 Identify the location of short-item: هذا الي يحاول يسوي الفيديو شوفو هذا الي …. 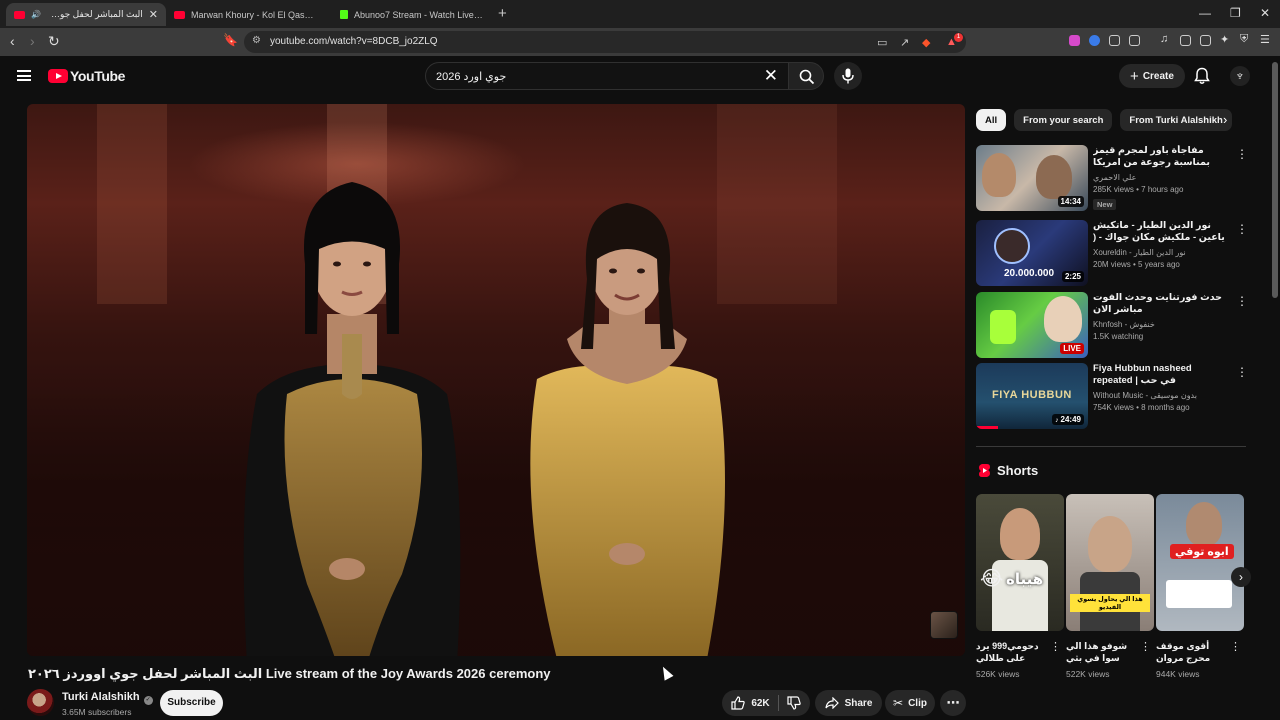
(1110, 586).